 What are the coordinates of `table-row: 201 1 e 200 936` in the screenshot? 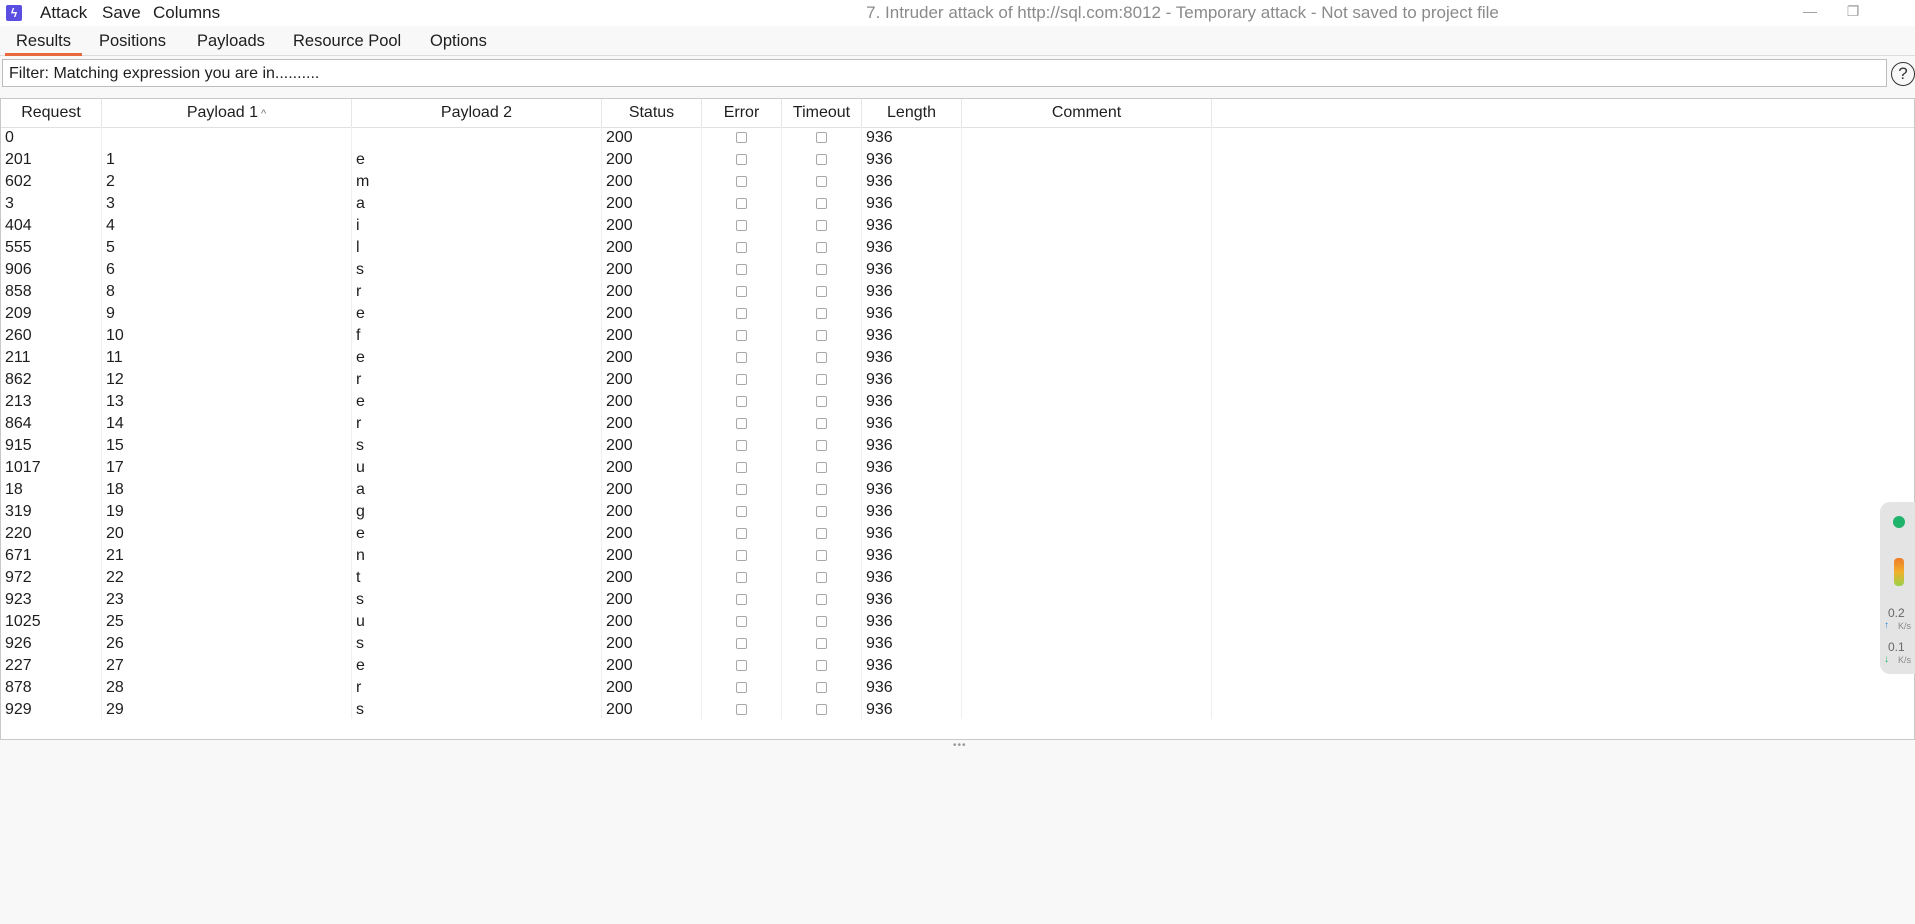 It's located at (606, 160).